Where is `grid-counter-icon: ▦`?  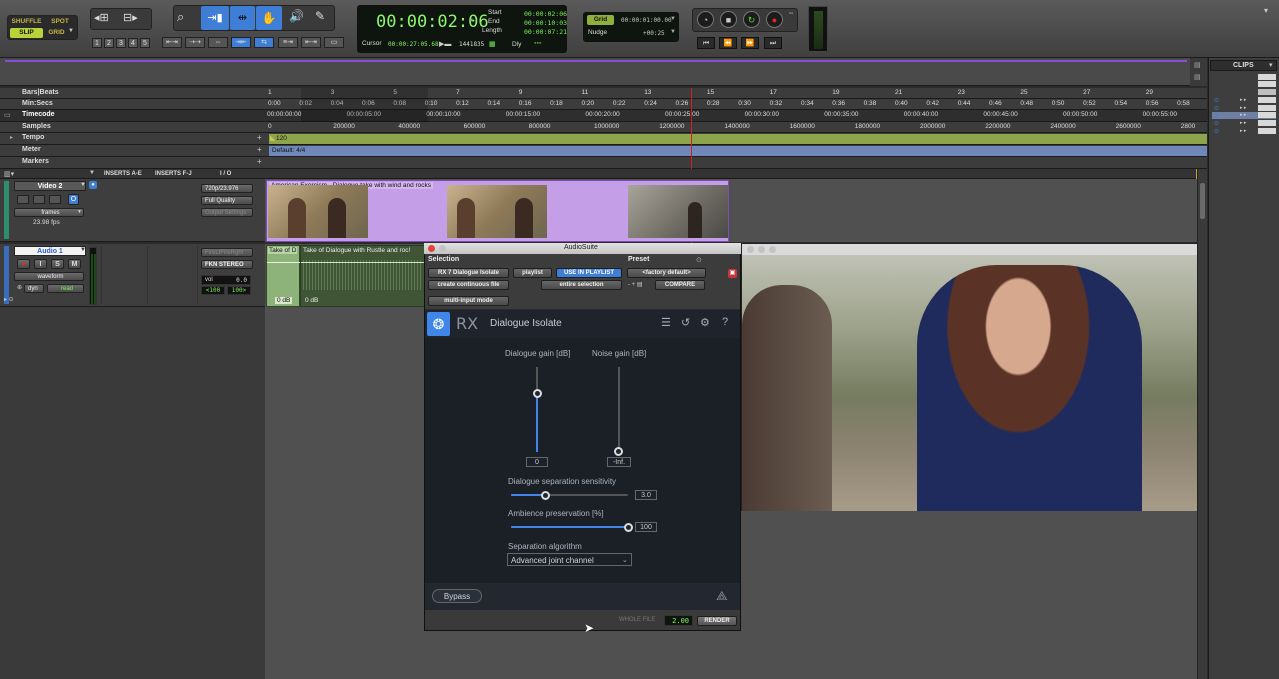
grid-counter-icon: ▦ is located at coordinates (492, 44).